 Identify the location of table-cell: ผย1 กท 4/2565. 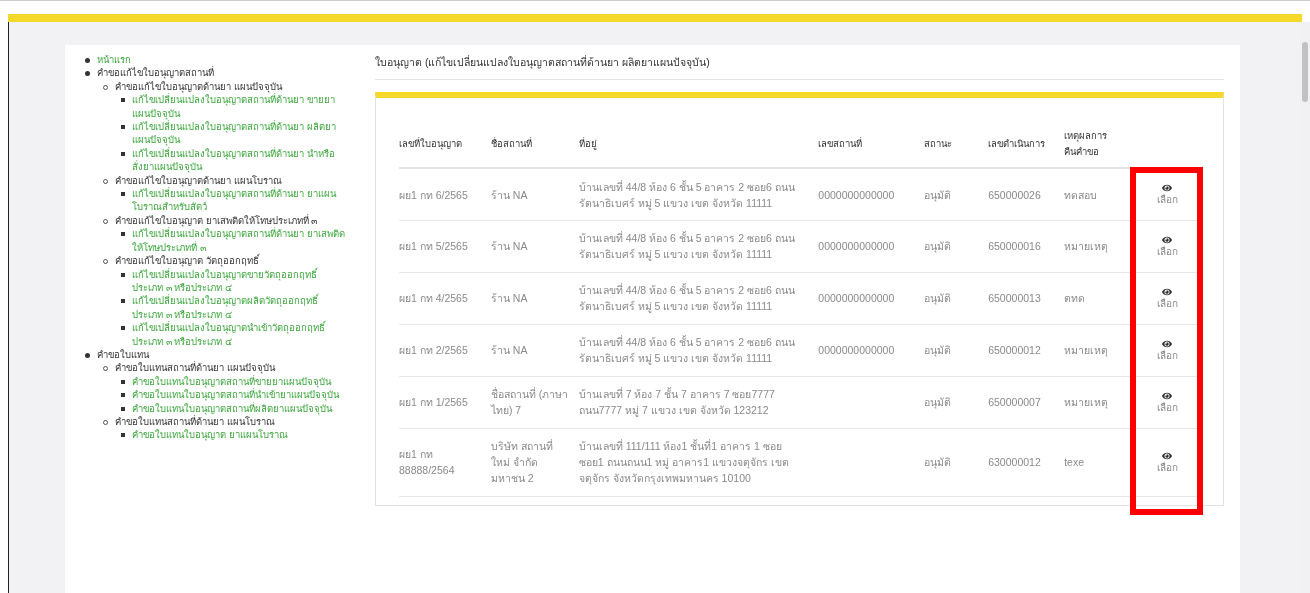
(433, 298).